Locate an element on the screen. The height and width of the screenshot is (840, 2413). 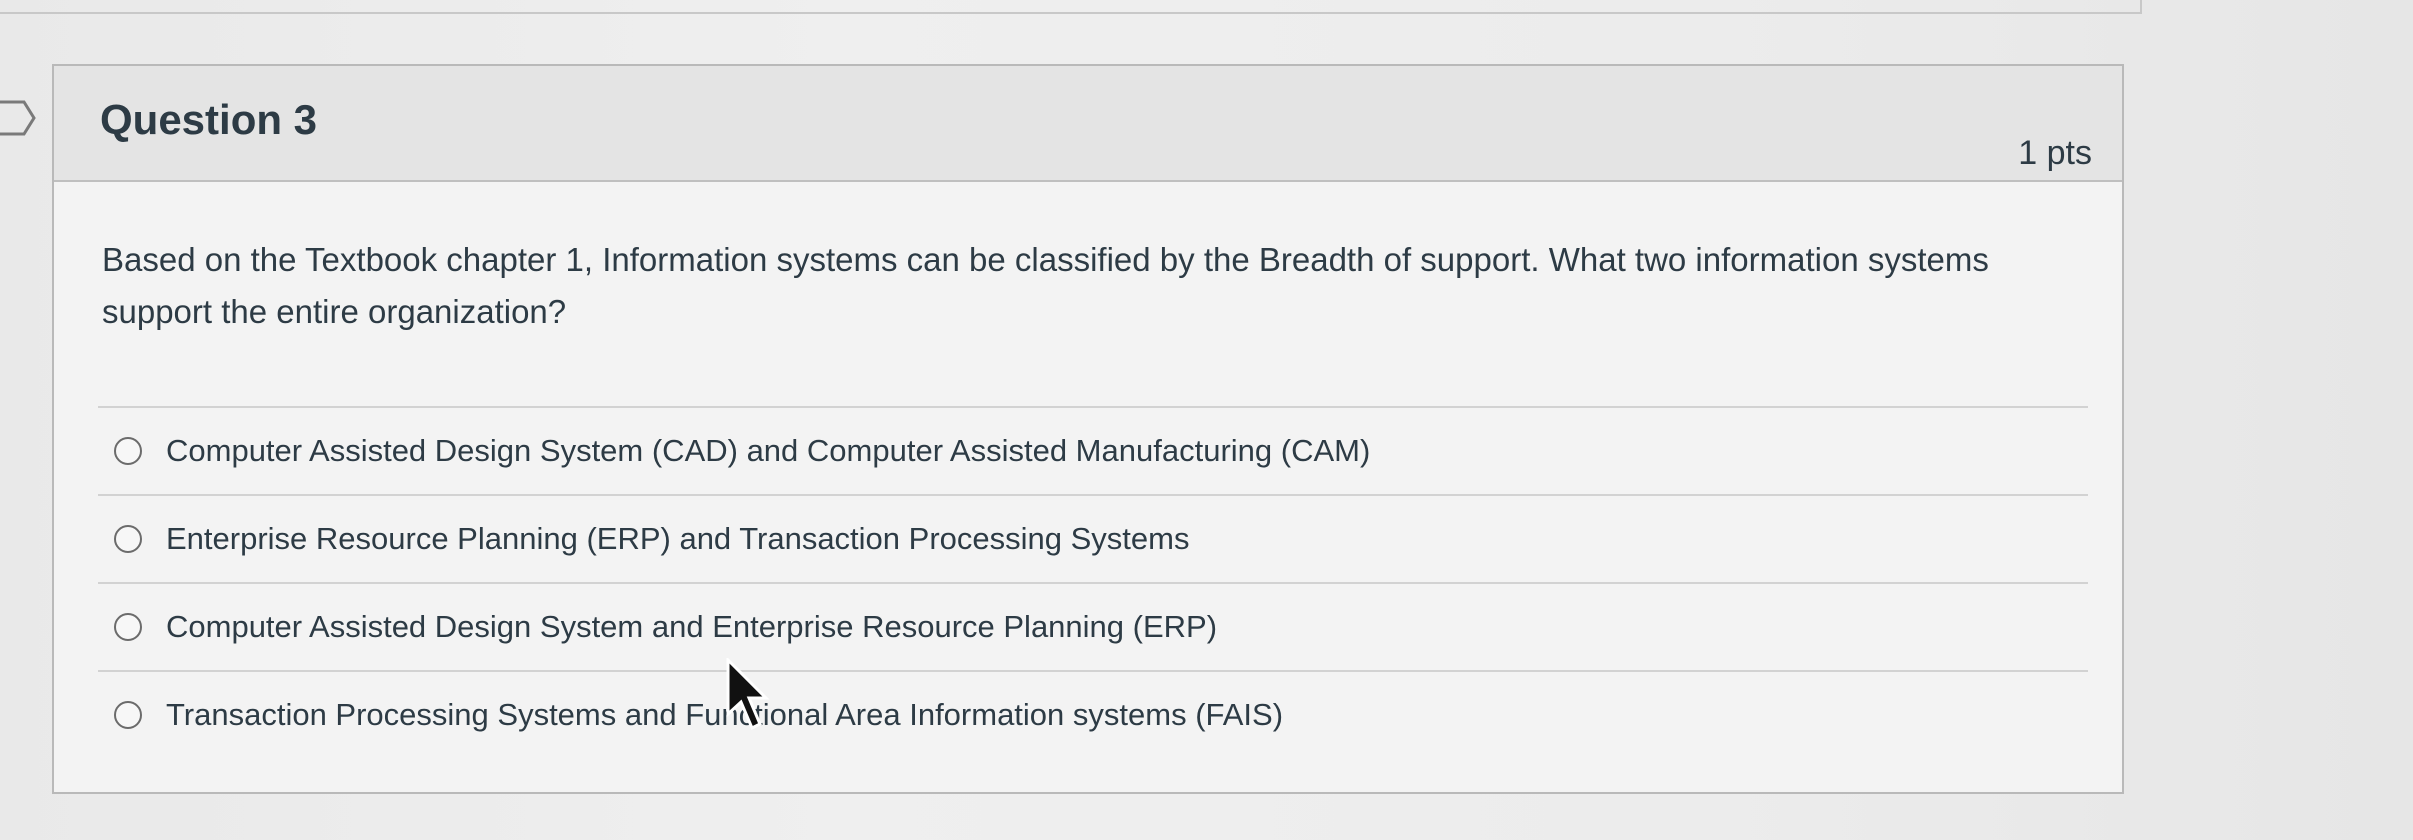
question-header: Question 3 1 pts is located at coordinates (1088, 124).